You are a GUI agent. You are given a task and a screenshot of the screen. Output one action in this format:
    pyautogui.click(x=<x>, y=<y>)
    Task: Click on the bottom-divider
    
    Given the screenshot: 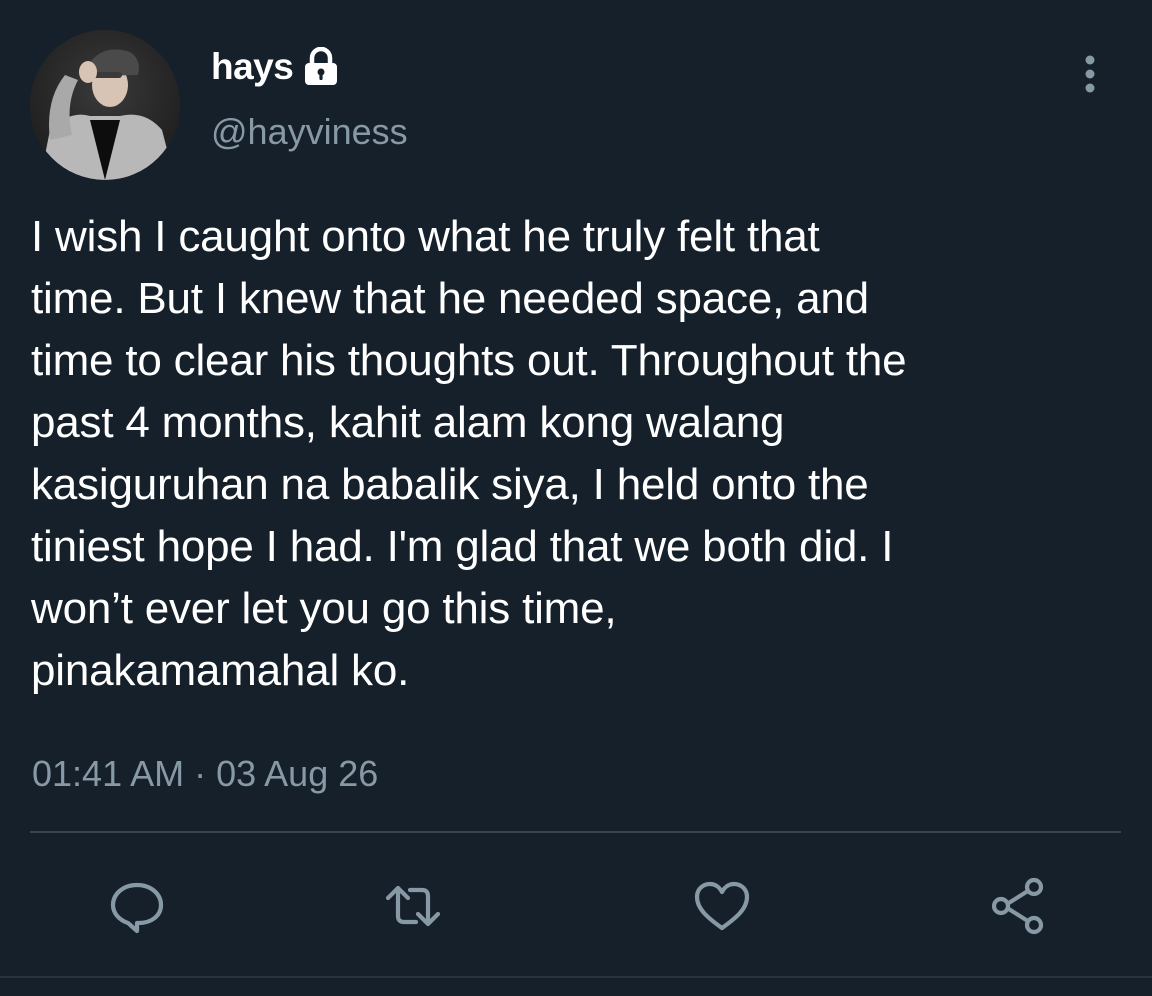 What is the action you would take?
    pyautogui.click(x=576, y=977)
    